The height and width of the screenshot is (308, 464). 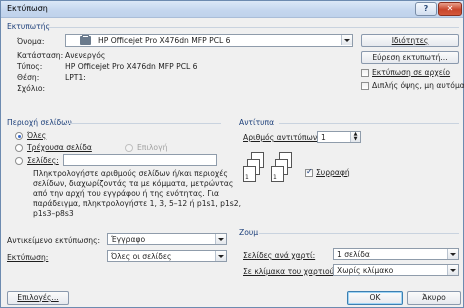 What do you see at coordinates (290, 271) in the screenshot?
I see `scale-label: Σε κλίμακα του χαρτιού:` at bounding box center [290, 271].